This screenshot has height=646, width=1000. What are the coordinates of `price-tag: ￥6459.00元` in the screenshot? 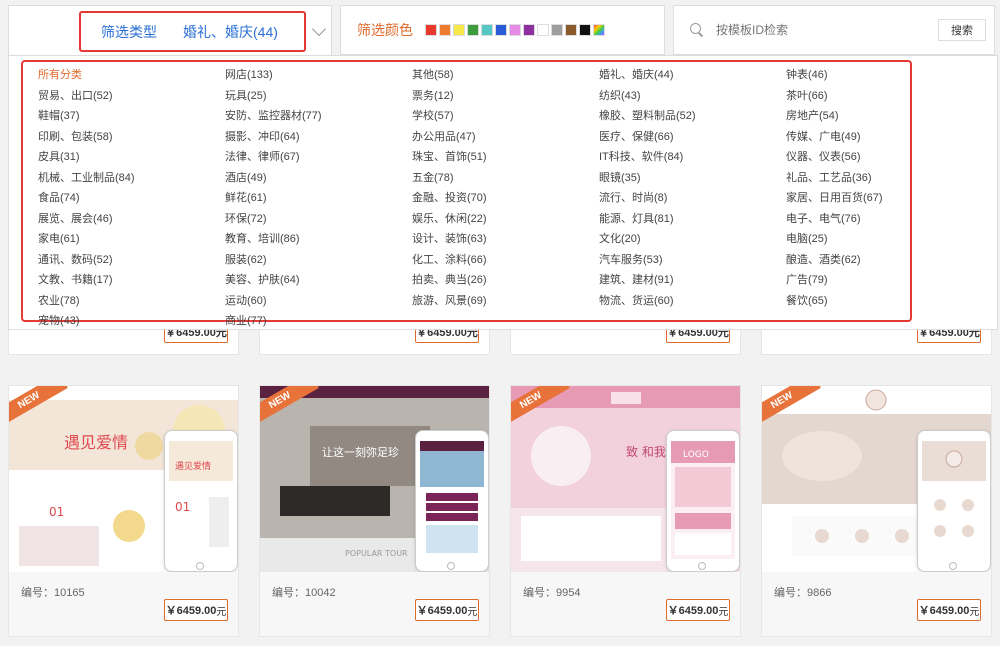 It's located at (447, 610).